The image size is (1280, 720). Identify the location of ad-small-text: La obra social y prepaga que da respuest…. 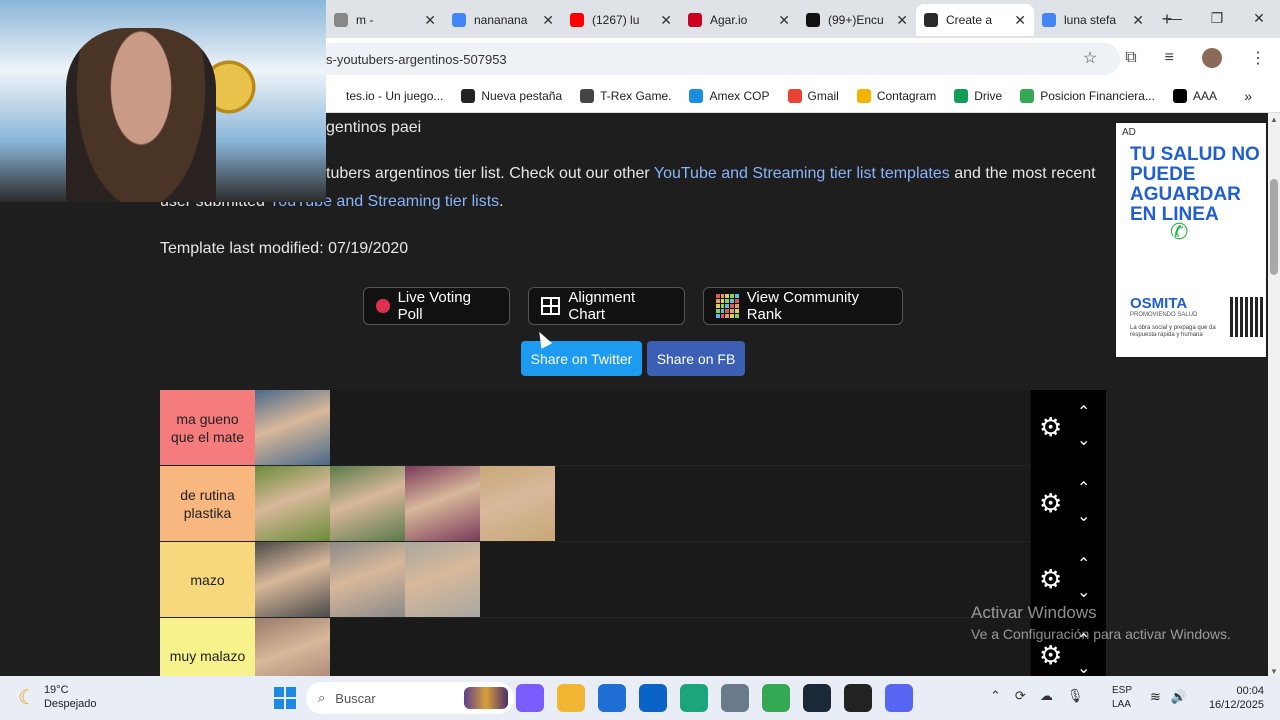
(1173, 331).